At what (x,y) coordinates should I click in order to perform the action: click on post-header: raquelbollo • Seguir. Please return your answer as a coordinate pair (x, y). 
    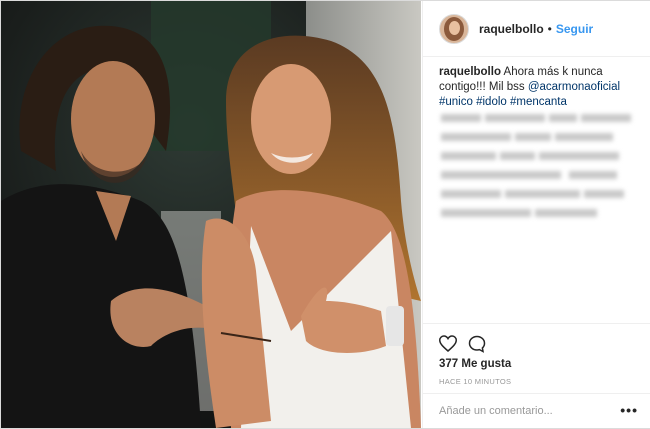
    Looking at the image, I should click on (536, 29).